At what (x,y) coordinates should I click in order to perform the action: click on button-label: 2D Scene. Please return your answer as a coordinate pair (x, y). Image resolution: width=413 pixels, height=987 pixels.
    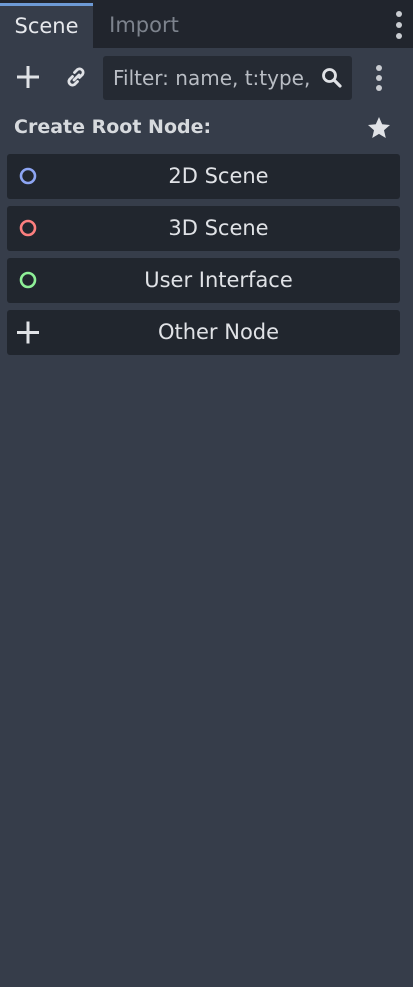
    Looking at the image, I should click on (218, 176).